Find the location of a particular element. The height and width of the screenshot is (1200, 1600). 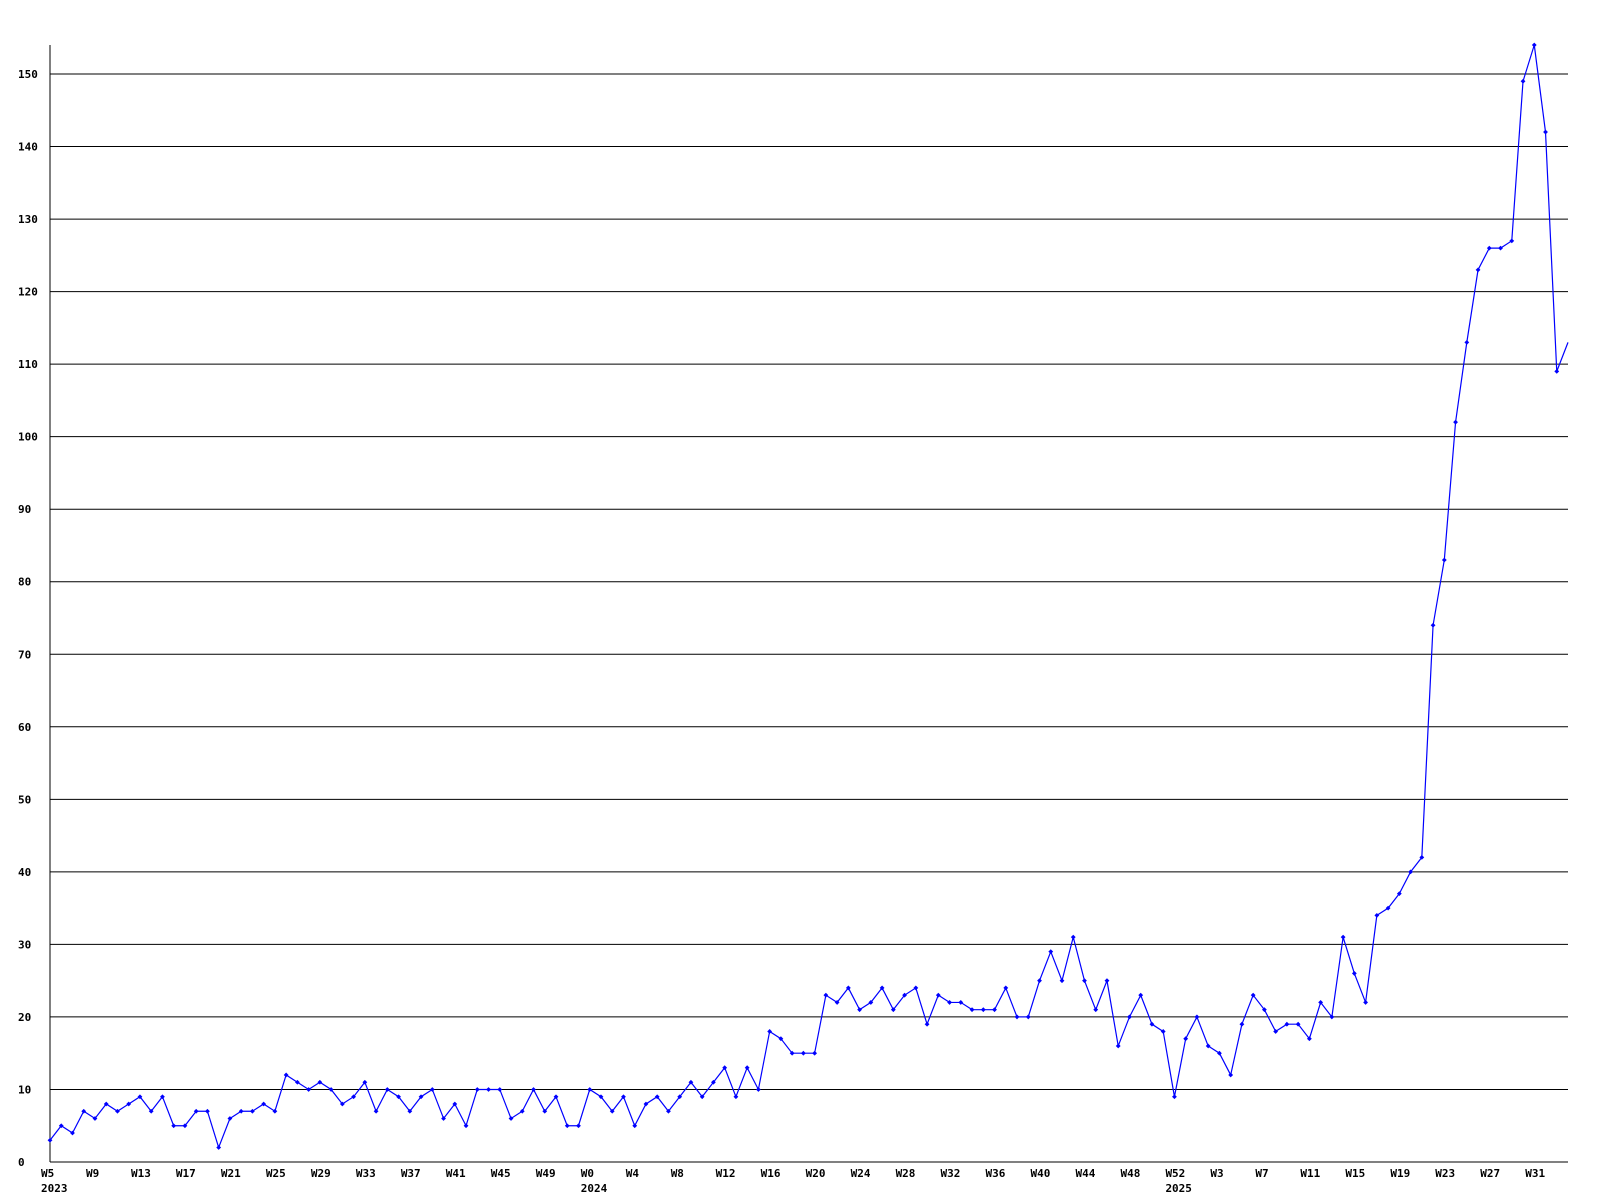

x-tick-label-w41: W41 is located at coordinates (456, 1173).